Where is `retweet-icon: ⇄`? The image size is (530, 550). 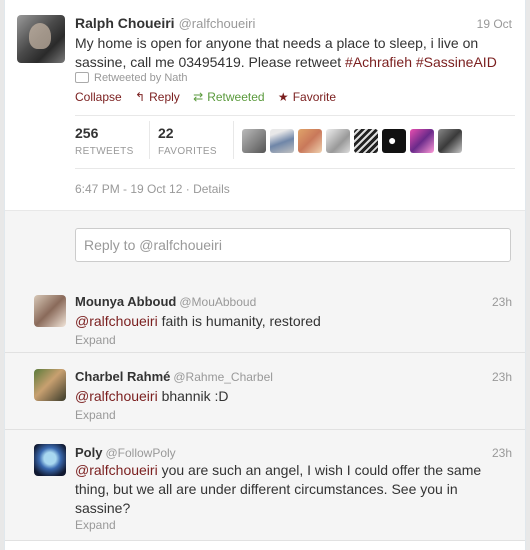
retweet-icon: ⇄ is located at coordinates (198, 97).